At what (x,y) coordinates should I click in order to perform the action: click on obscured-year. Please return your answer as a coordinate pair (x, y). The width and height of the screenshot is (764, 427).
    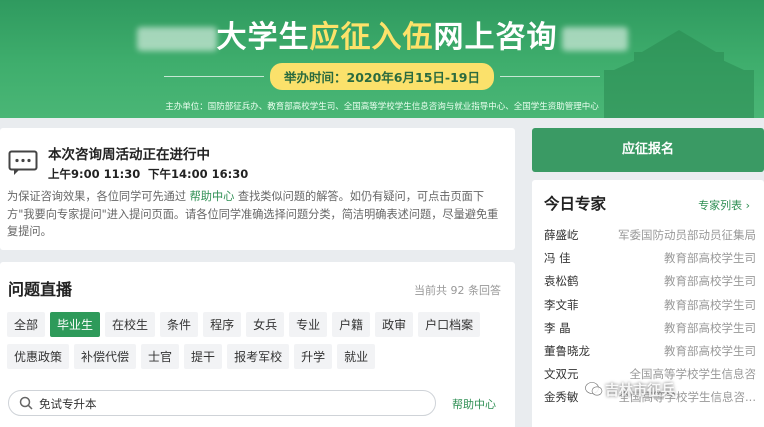
    Looking at the image, I should click on (176, 38).